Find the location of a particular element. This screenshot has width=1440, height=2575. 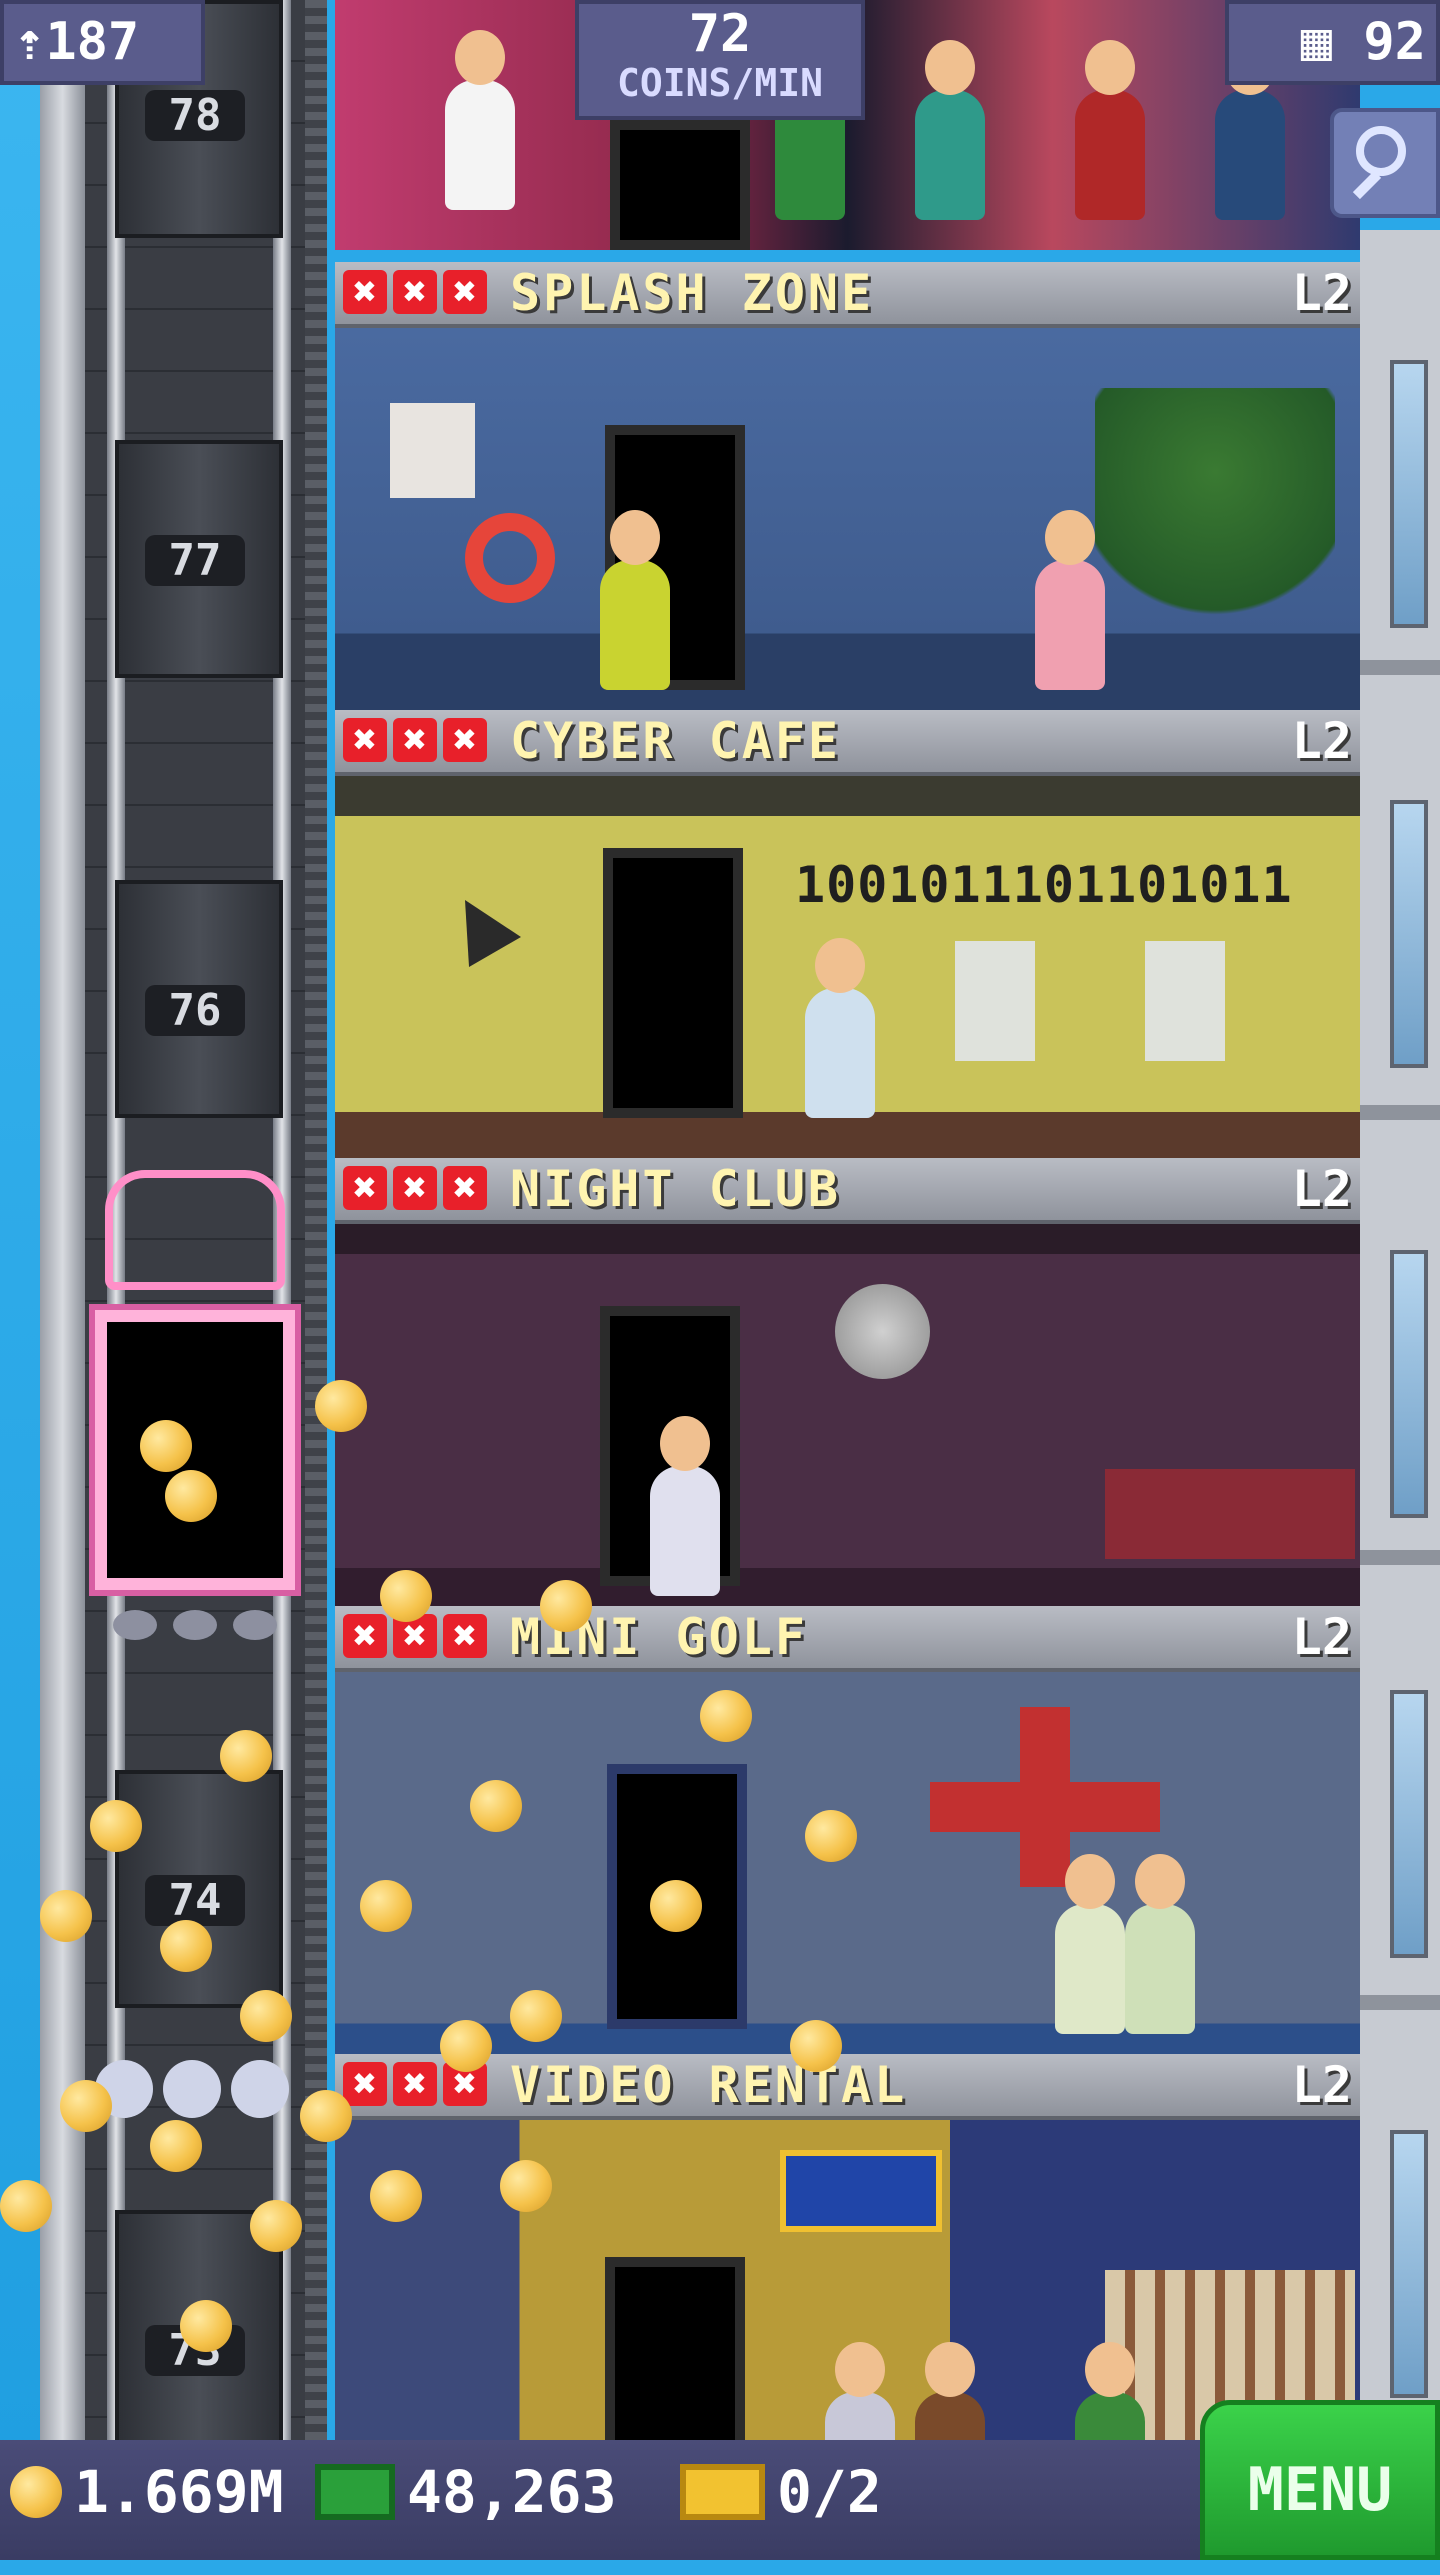

ticket-sign is located at coordinates (861, 2191).